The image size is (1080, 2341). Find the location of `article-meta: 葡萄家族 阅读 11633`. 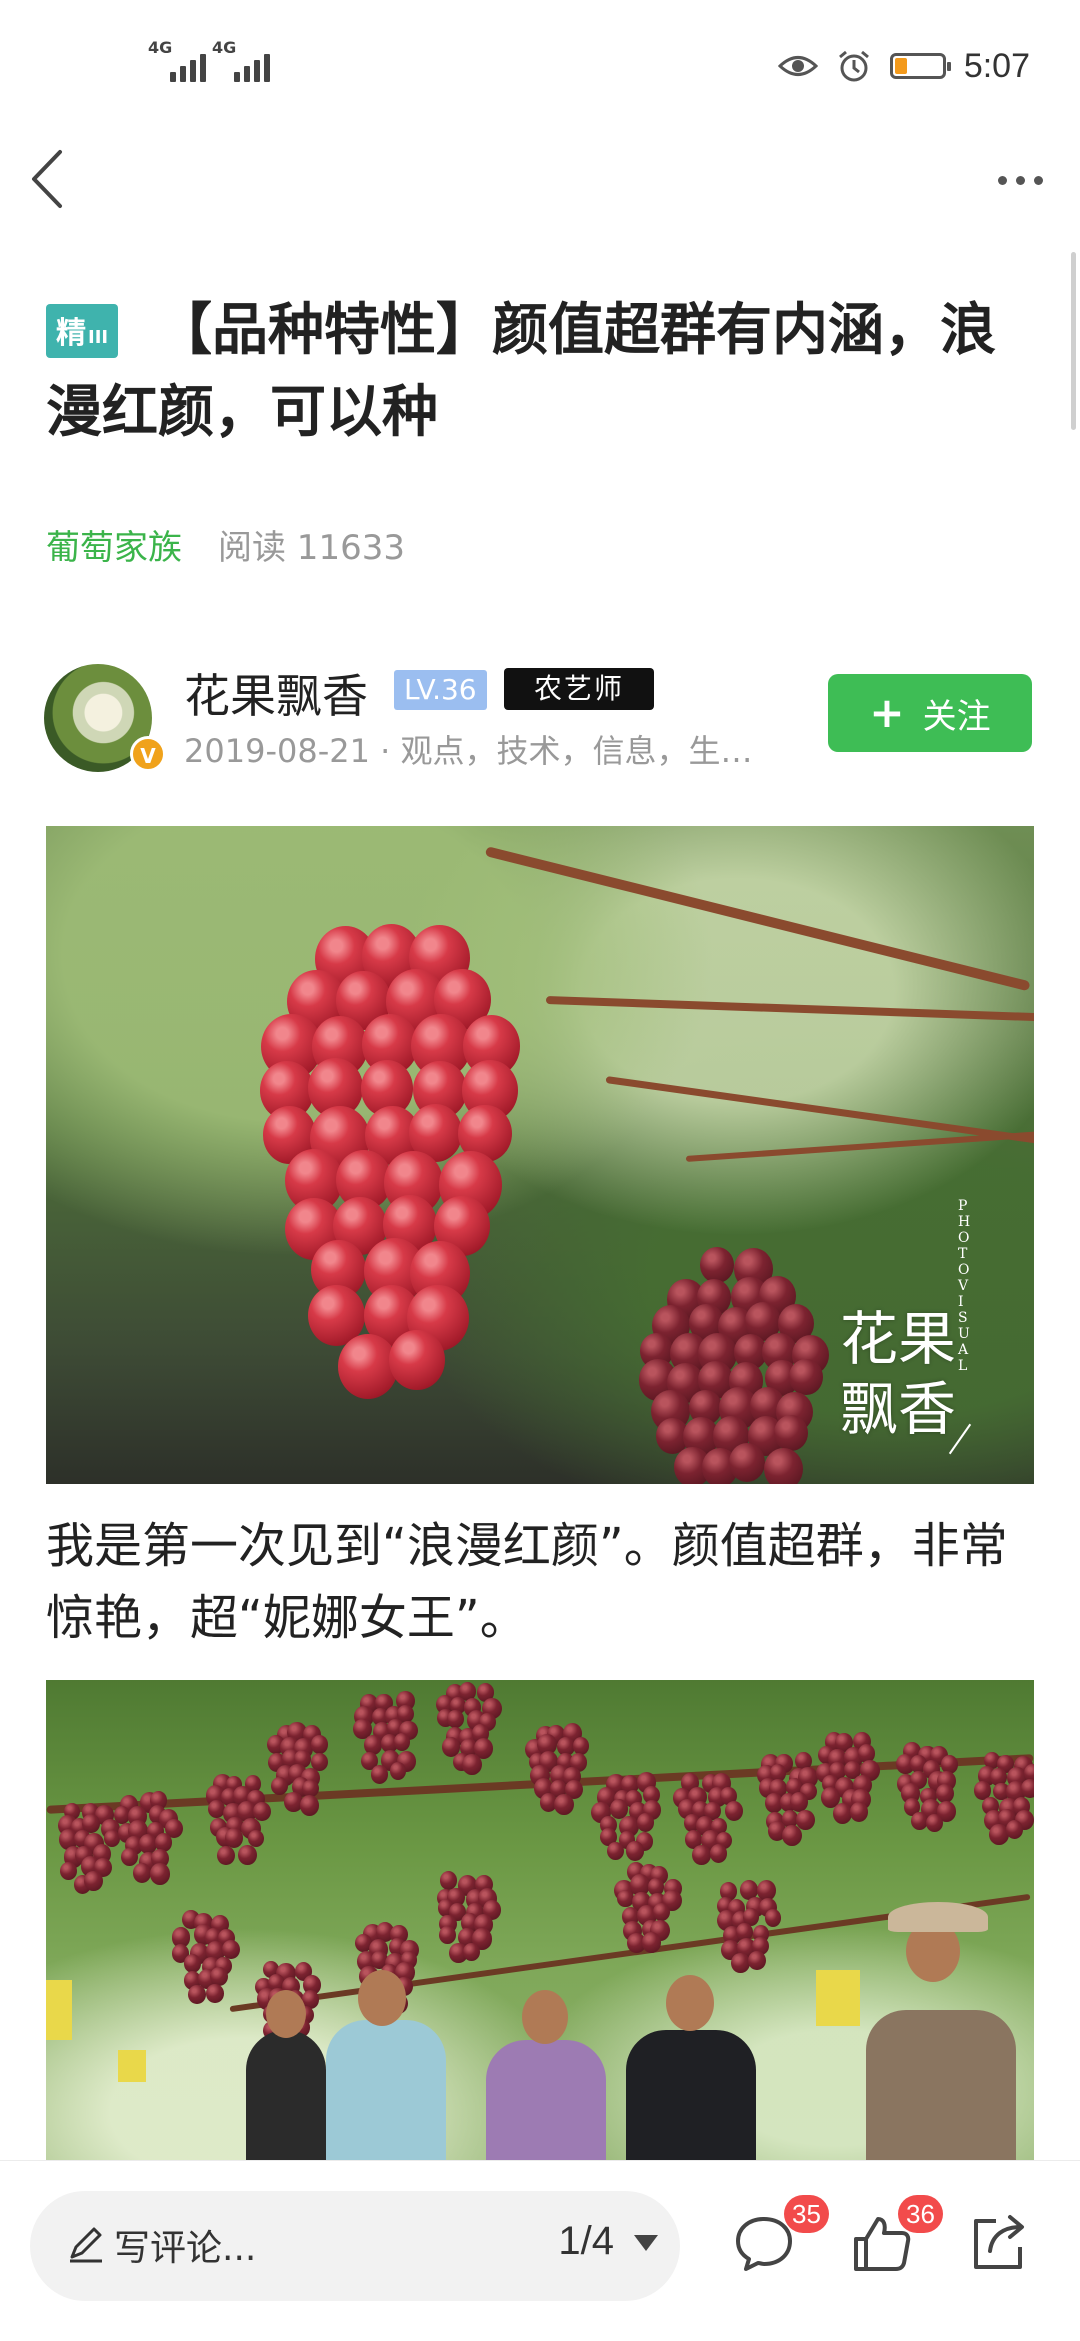

article-meta: 葡萄家族 阅读 11633 is located at coordinates (225, 544).